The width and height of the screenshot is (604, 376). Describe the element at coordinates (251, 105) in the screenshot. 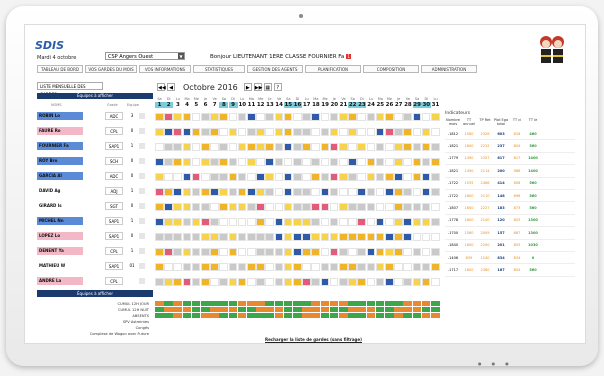

I see `day-number: 11` at that location.